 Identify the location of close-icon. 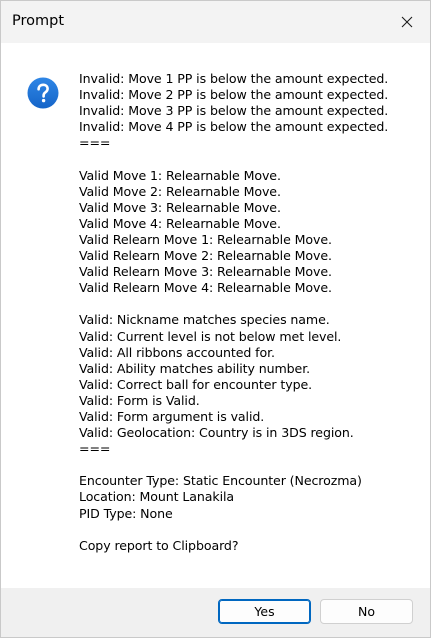
(407, 22).